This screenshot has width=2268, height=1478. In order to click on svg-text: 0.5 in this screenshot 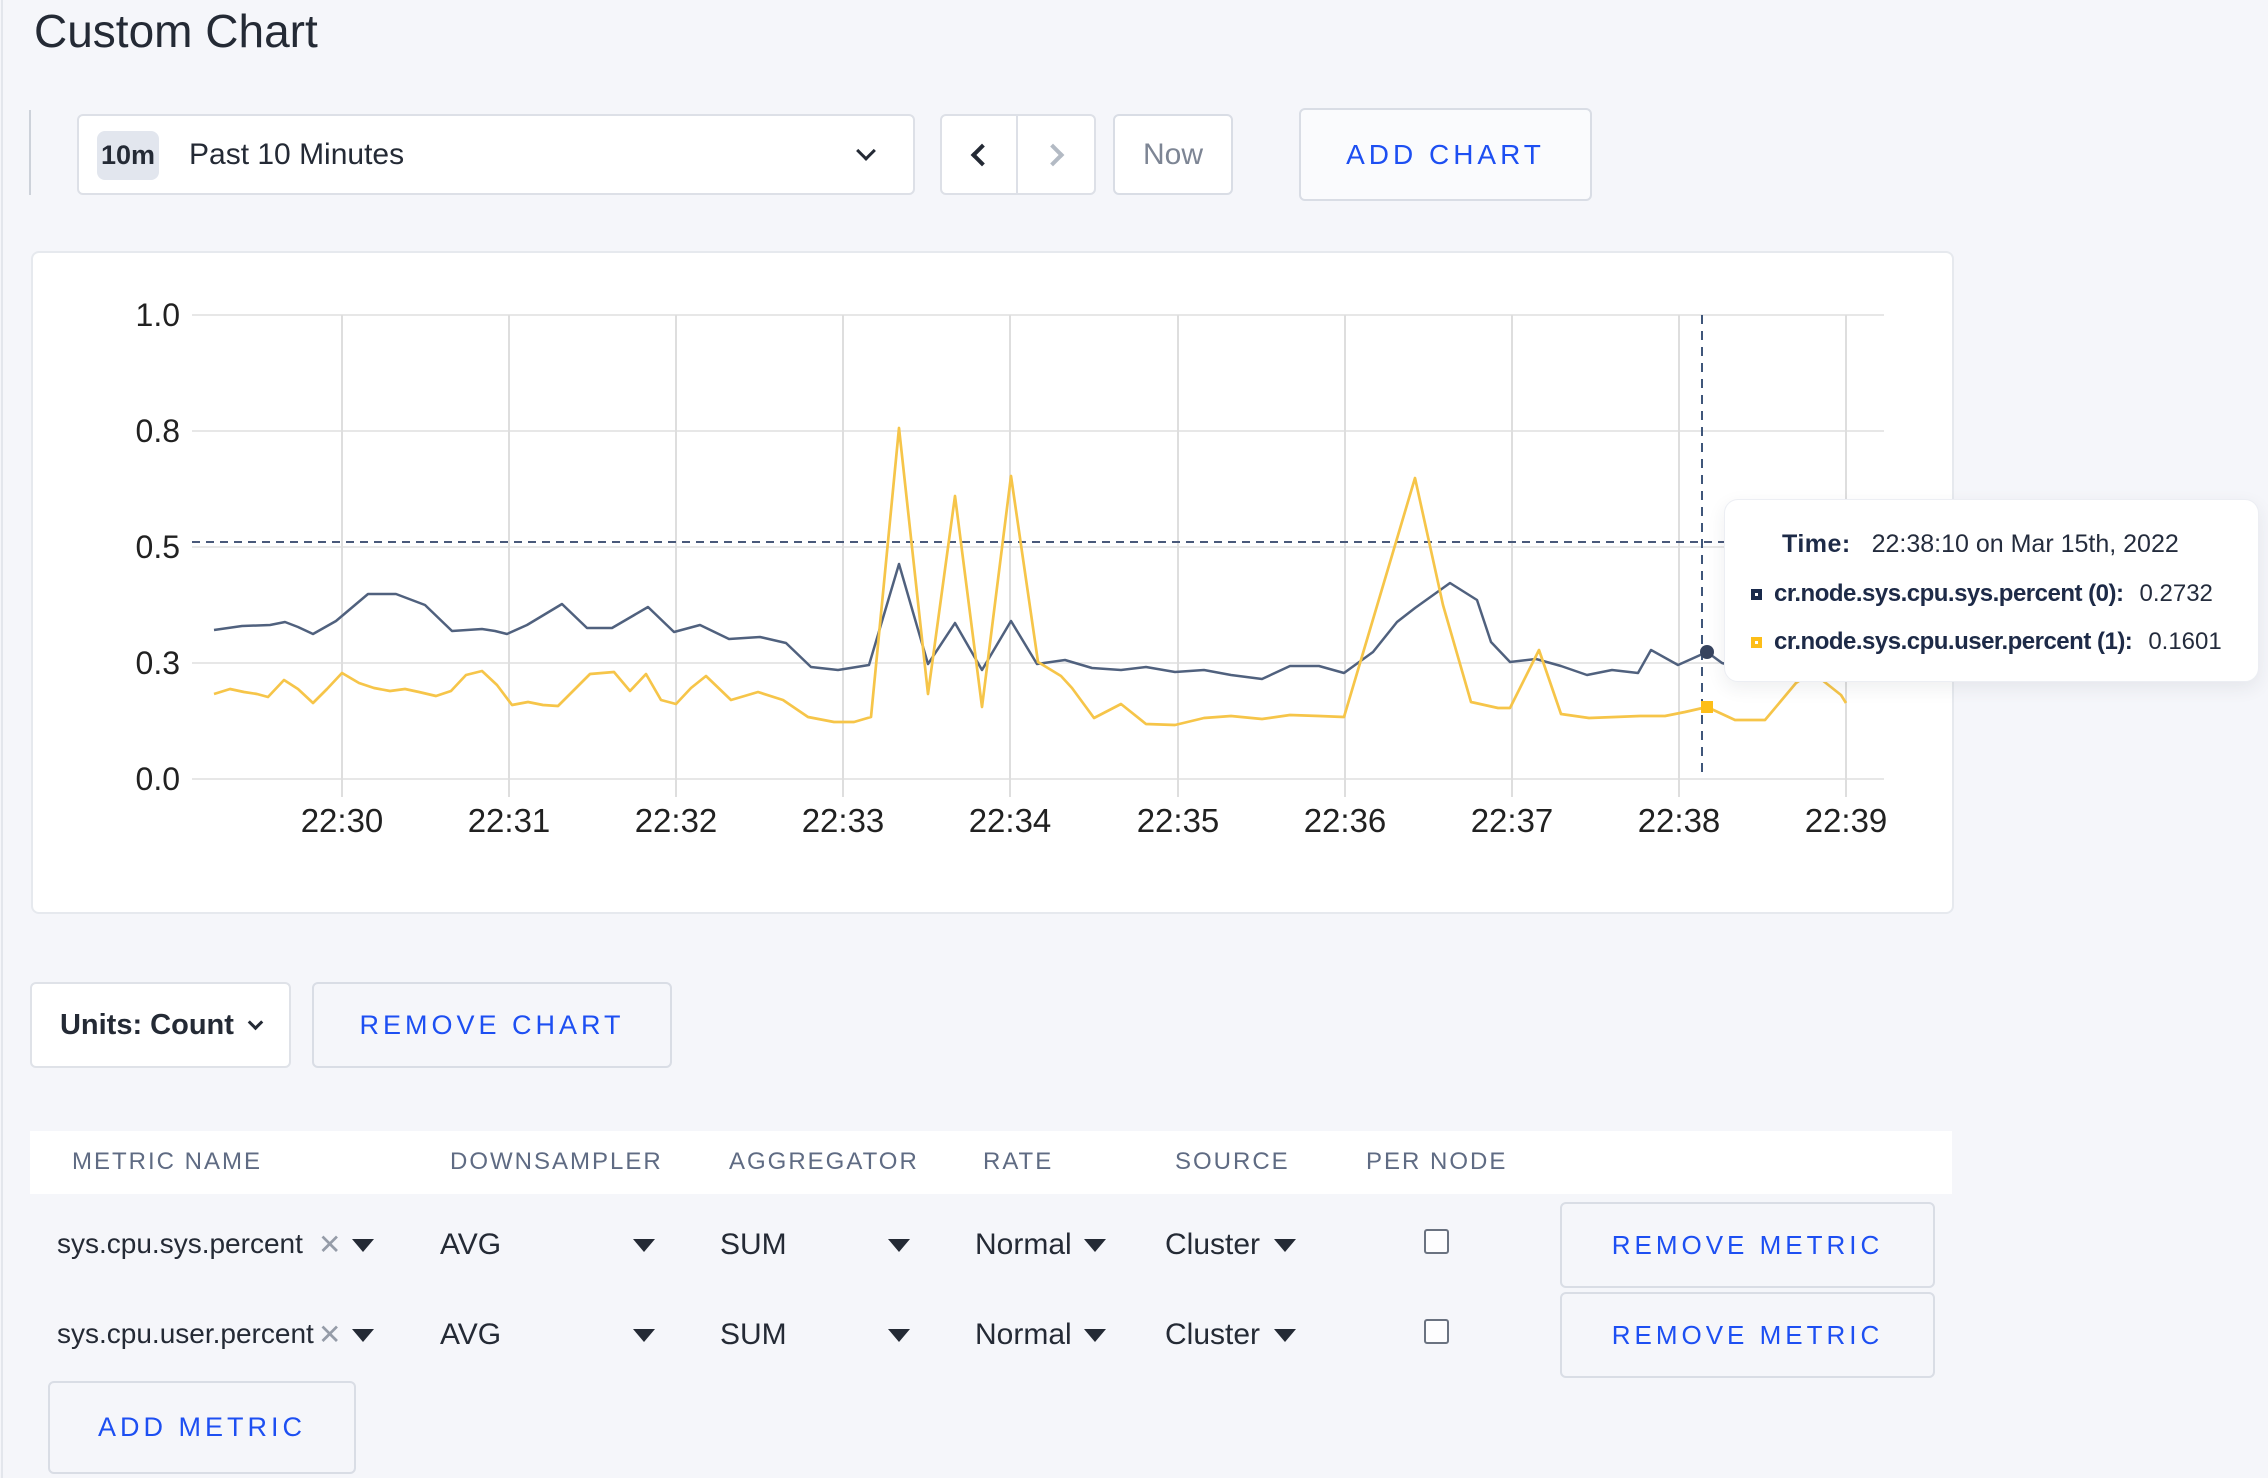, I will do `click(158, 547)`.